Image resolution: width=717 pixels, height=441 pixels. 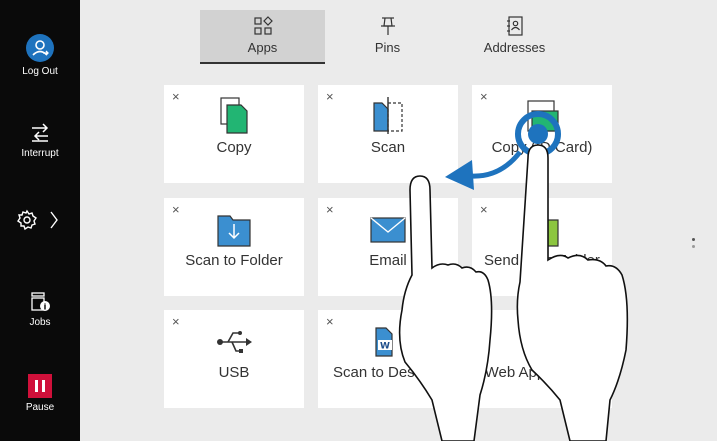 I want to click on svg-text: W, so click(x=385, y=347).